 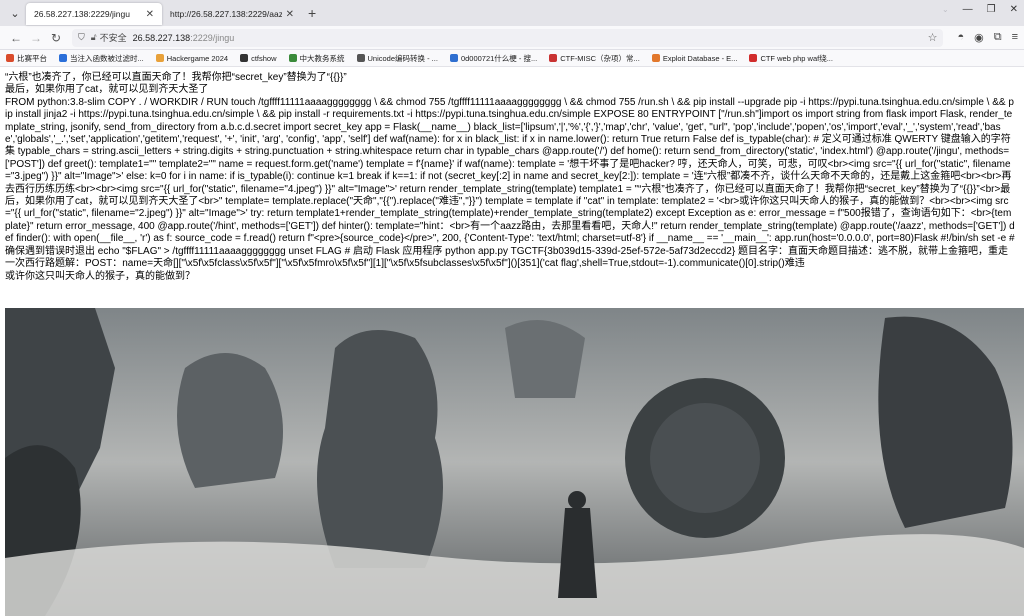 I want to click on shield-icon: ⛉, so click(x=81, y=37).